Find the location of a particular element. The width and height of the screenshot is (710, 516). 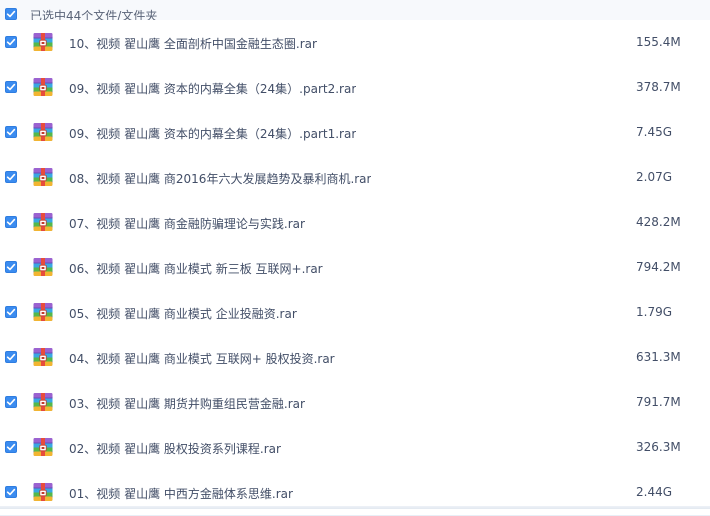

file-row: 09、视频 翟山鹰 资本的内幕全集（24集）.part2.rar 378.7M is located at coordinates (355, 88).